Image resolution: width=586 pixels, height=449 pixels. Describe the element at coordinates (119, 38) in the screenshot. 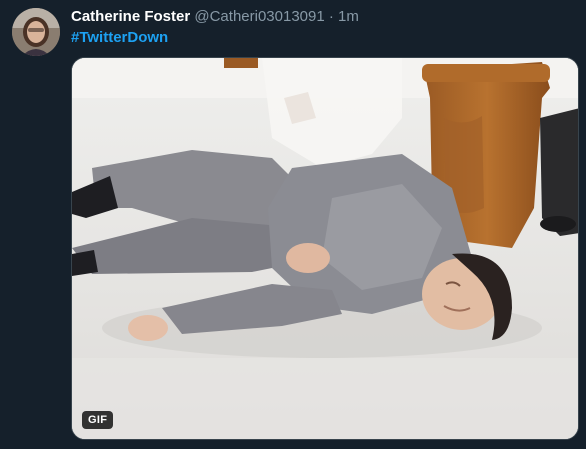

I see `hashtag-link: #TwitterDown` at that location.